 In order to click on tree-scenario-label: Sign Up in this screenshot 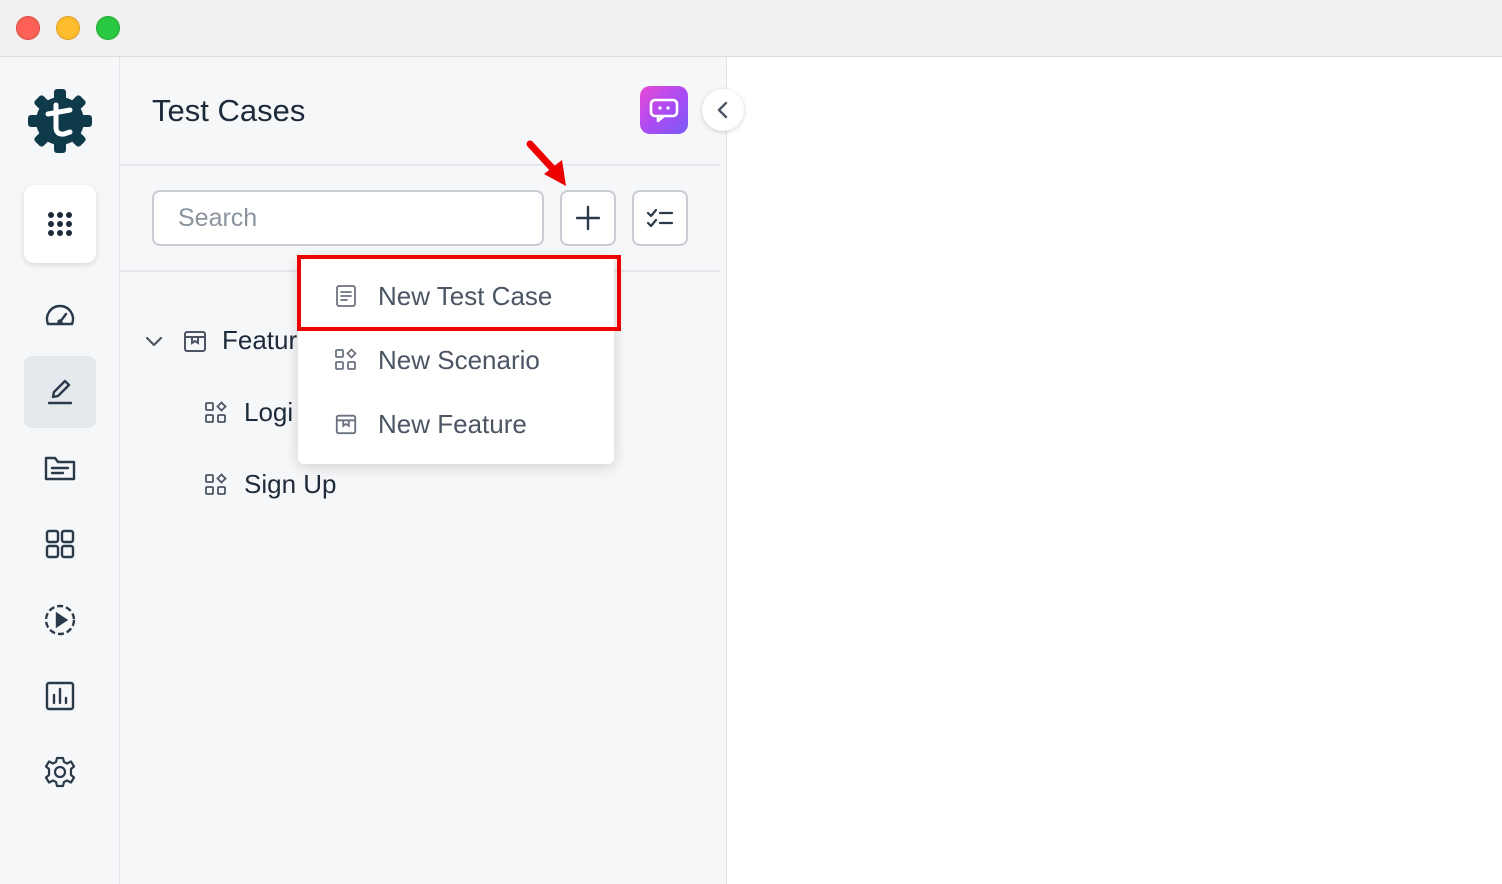, I will do `click(290, 484)`.